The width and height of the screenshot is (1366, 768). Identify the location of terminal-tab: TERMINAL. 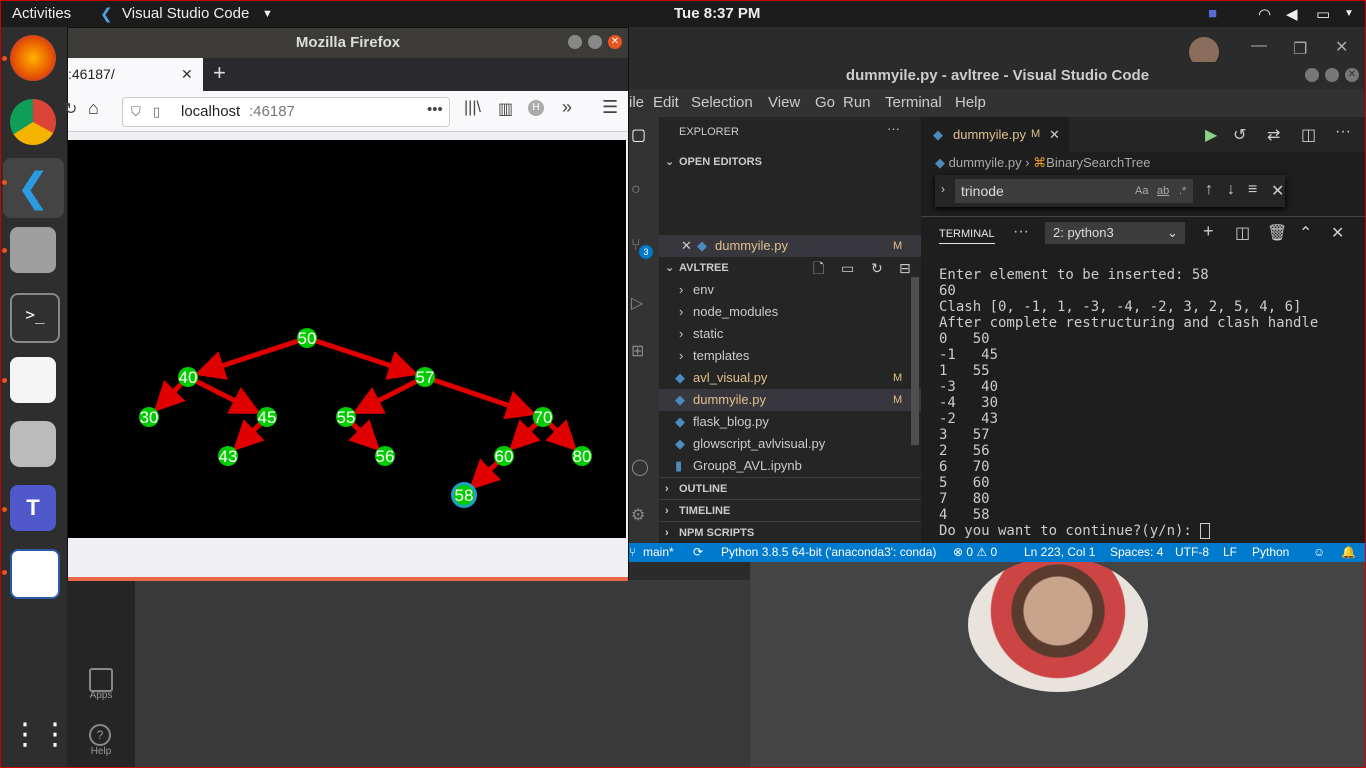
(967, 236).